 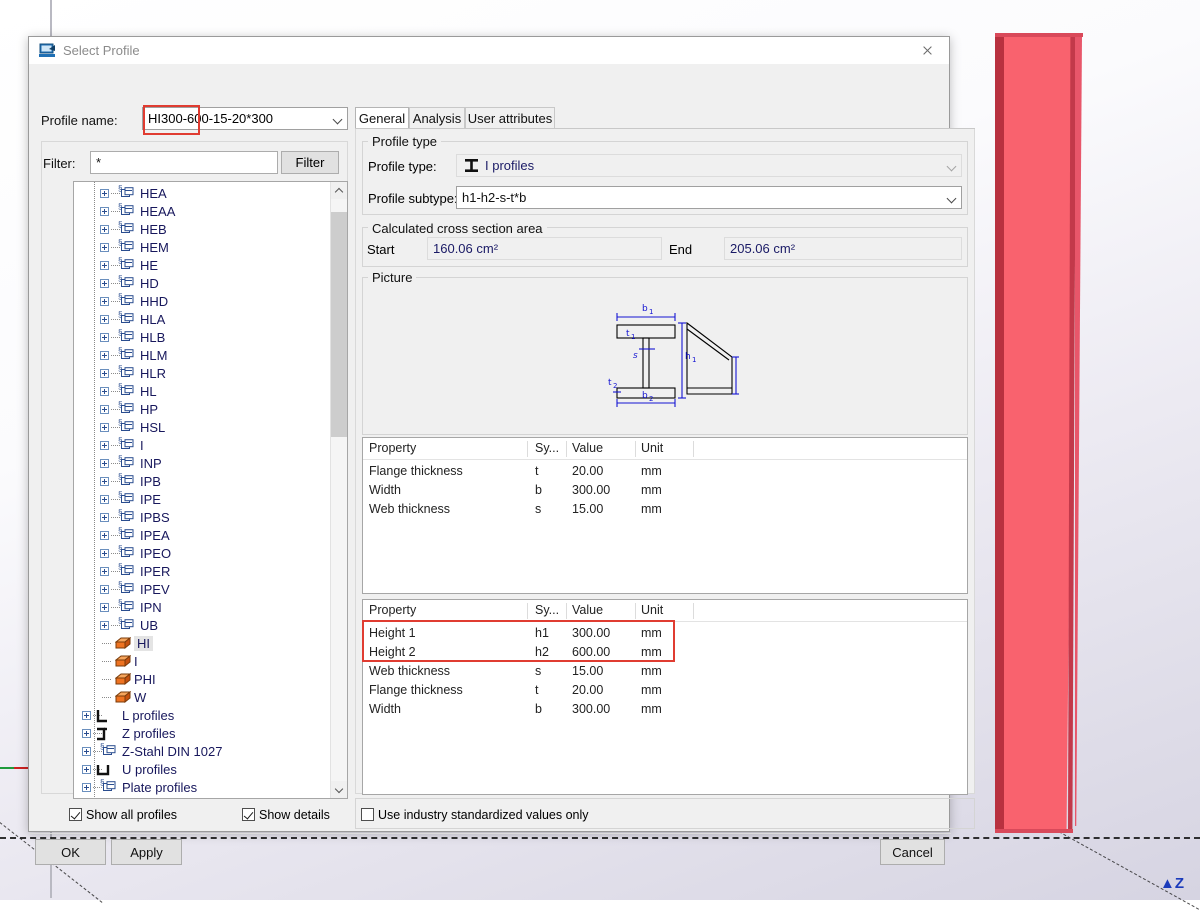 I want to click on tree-item-ub: § UB, so click(x=202, y=625).